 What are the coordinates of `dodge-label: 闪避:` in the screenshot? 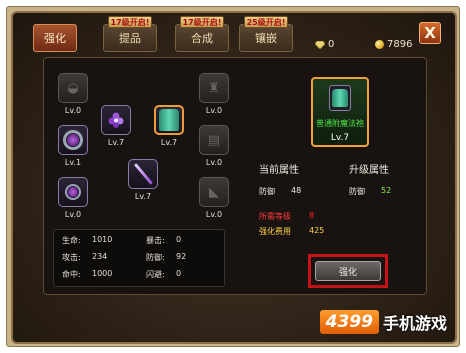 It's located at (155, 274).